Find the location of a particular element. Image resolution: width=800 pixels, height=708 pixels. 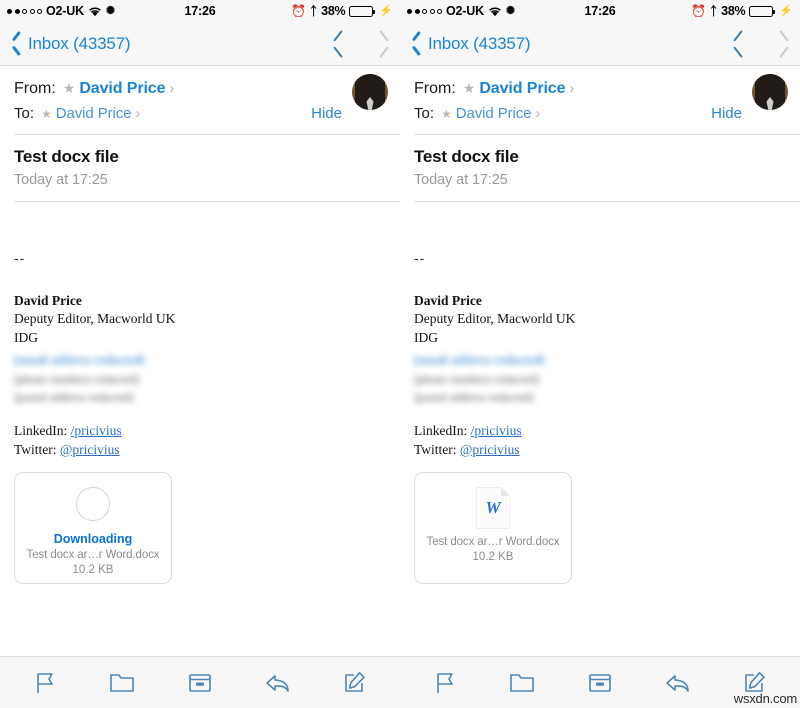

to-label: To: is located at coordinates (24, 113).